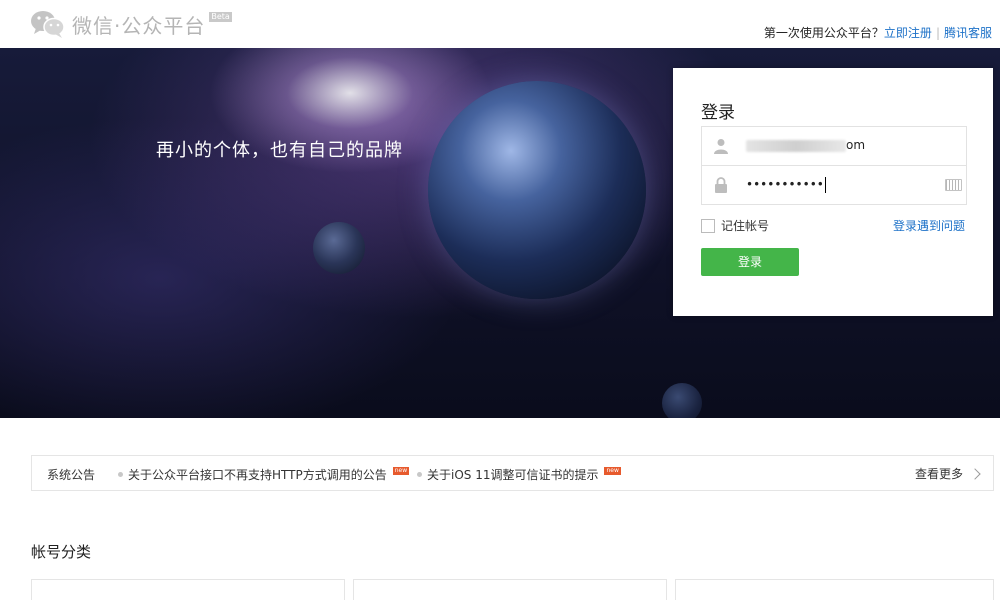 The width and height of the screenshot is (1000, 600). I want to click on text-caret, so click(825, 185).